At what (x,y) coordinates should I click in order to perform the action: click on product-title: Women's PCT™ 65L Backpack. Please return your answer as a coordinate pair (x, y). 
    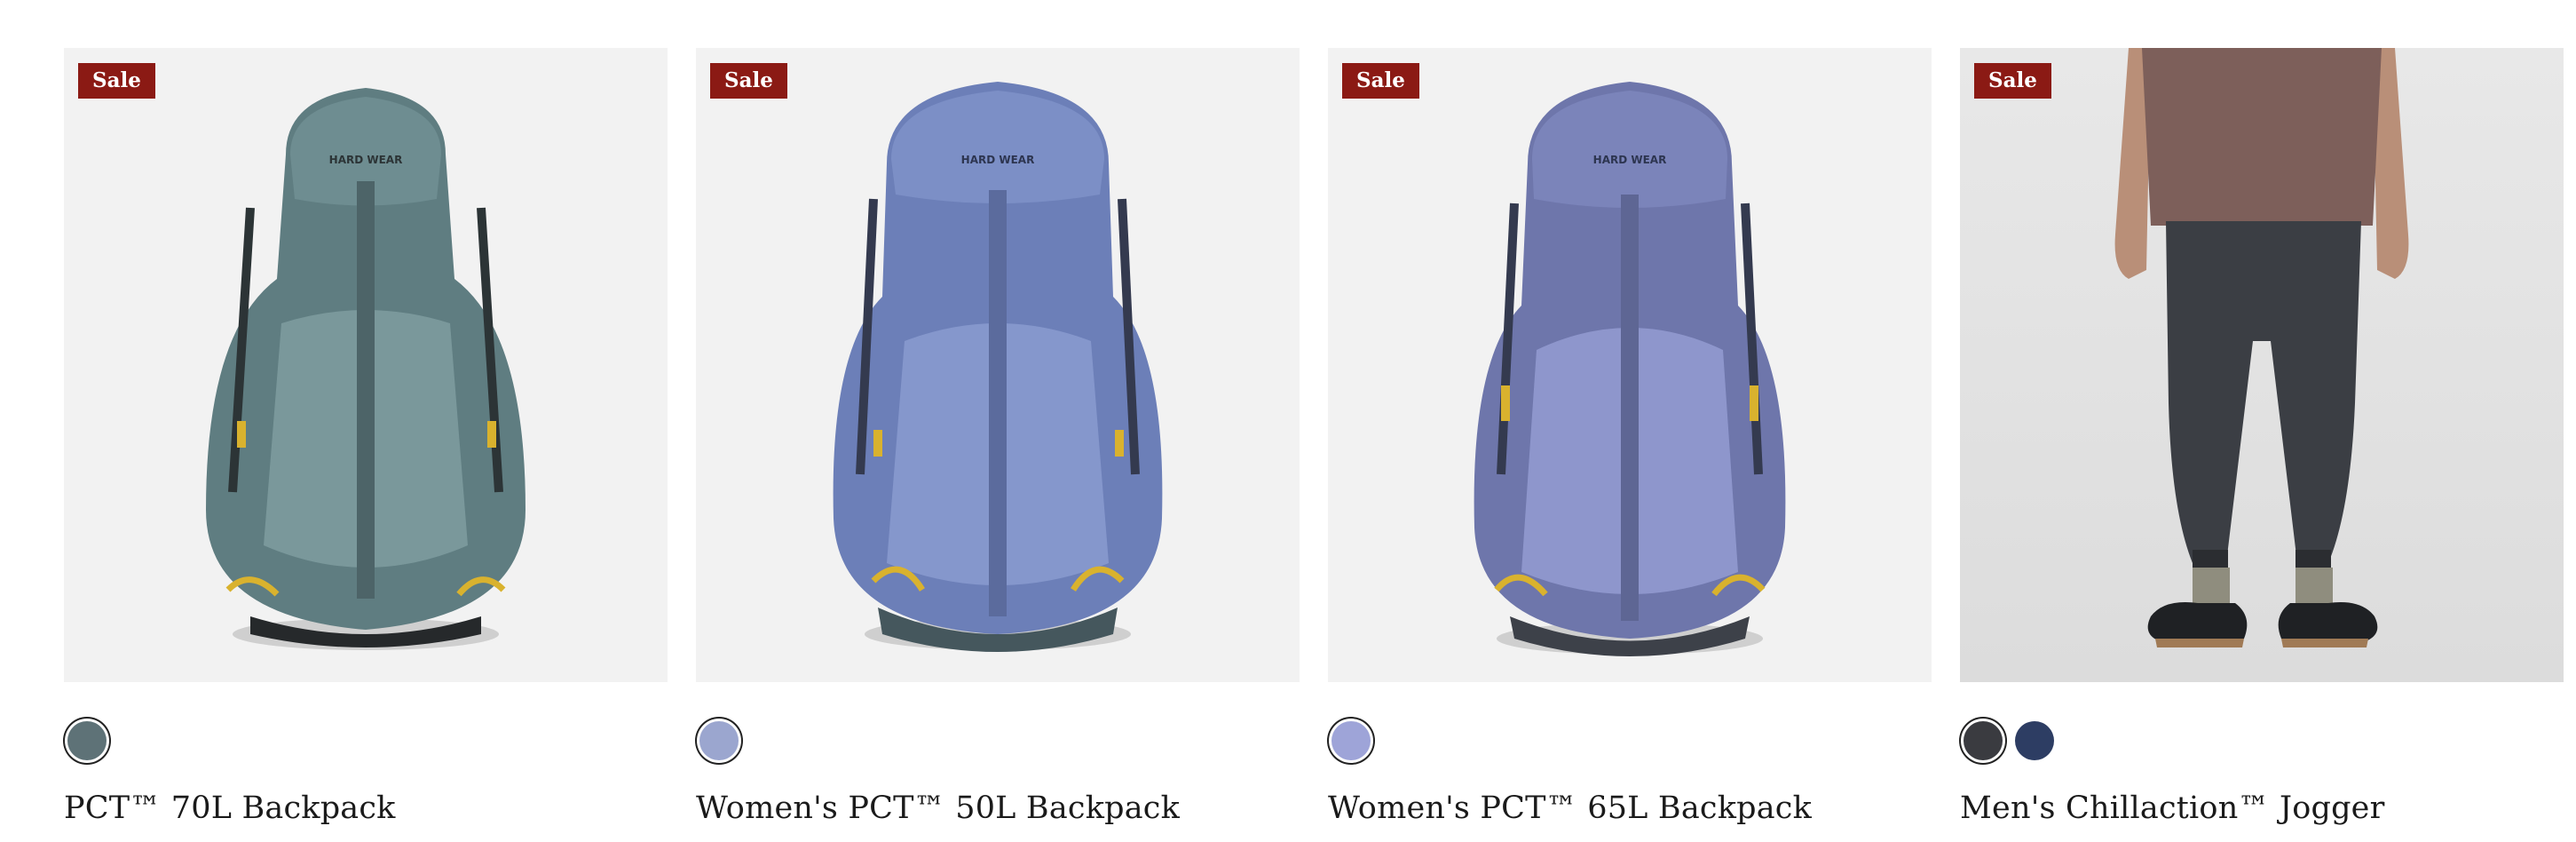
    Looking at the image, I should click on (1630, 808).